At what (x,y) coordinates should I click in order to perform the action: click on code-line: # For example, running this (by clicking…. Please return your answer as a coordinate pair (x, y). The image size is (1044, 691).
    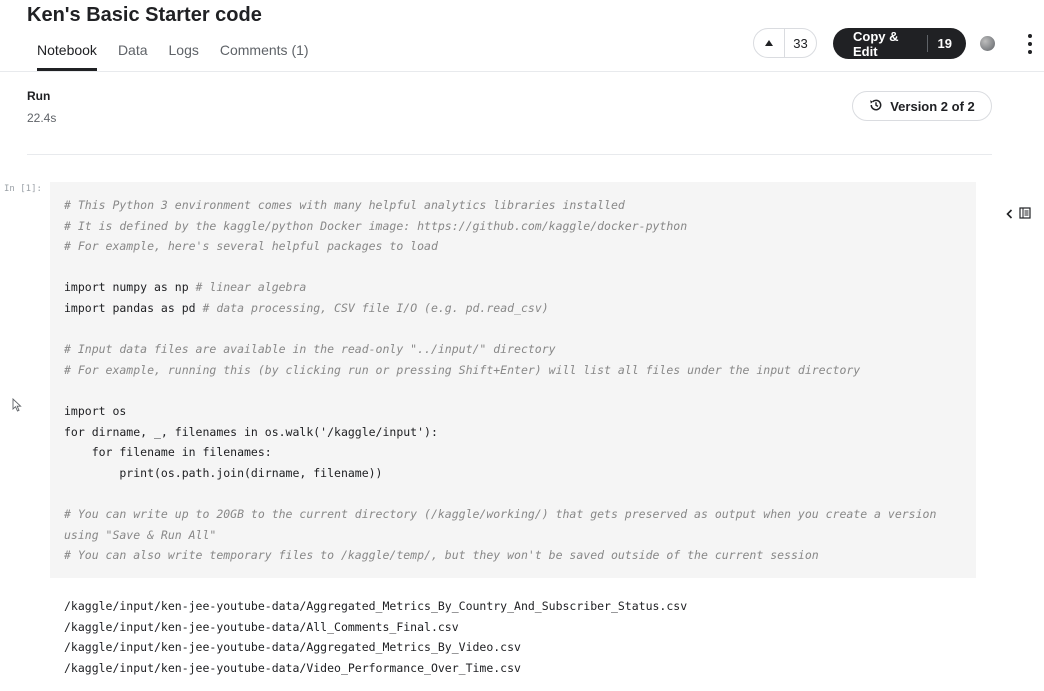
    Looking at the image, I should click on (462, 369).